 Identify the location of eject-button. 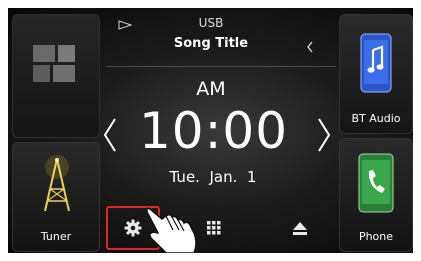
(300, 228).